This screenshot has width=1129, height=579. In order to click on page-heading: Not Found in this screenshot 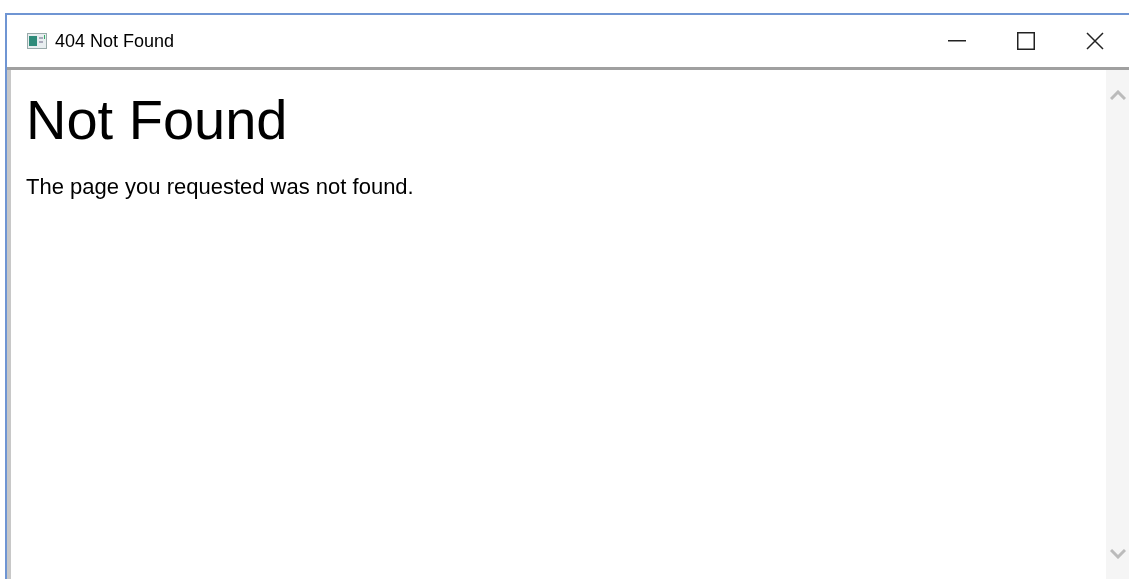, I will do `click(157, 120)`.